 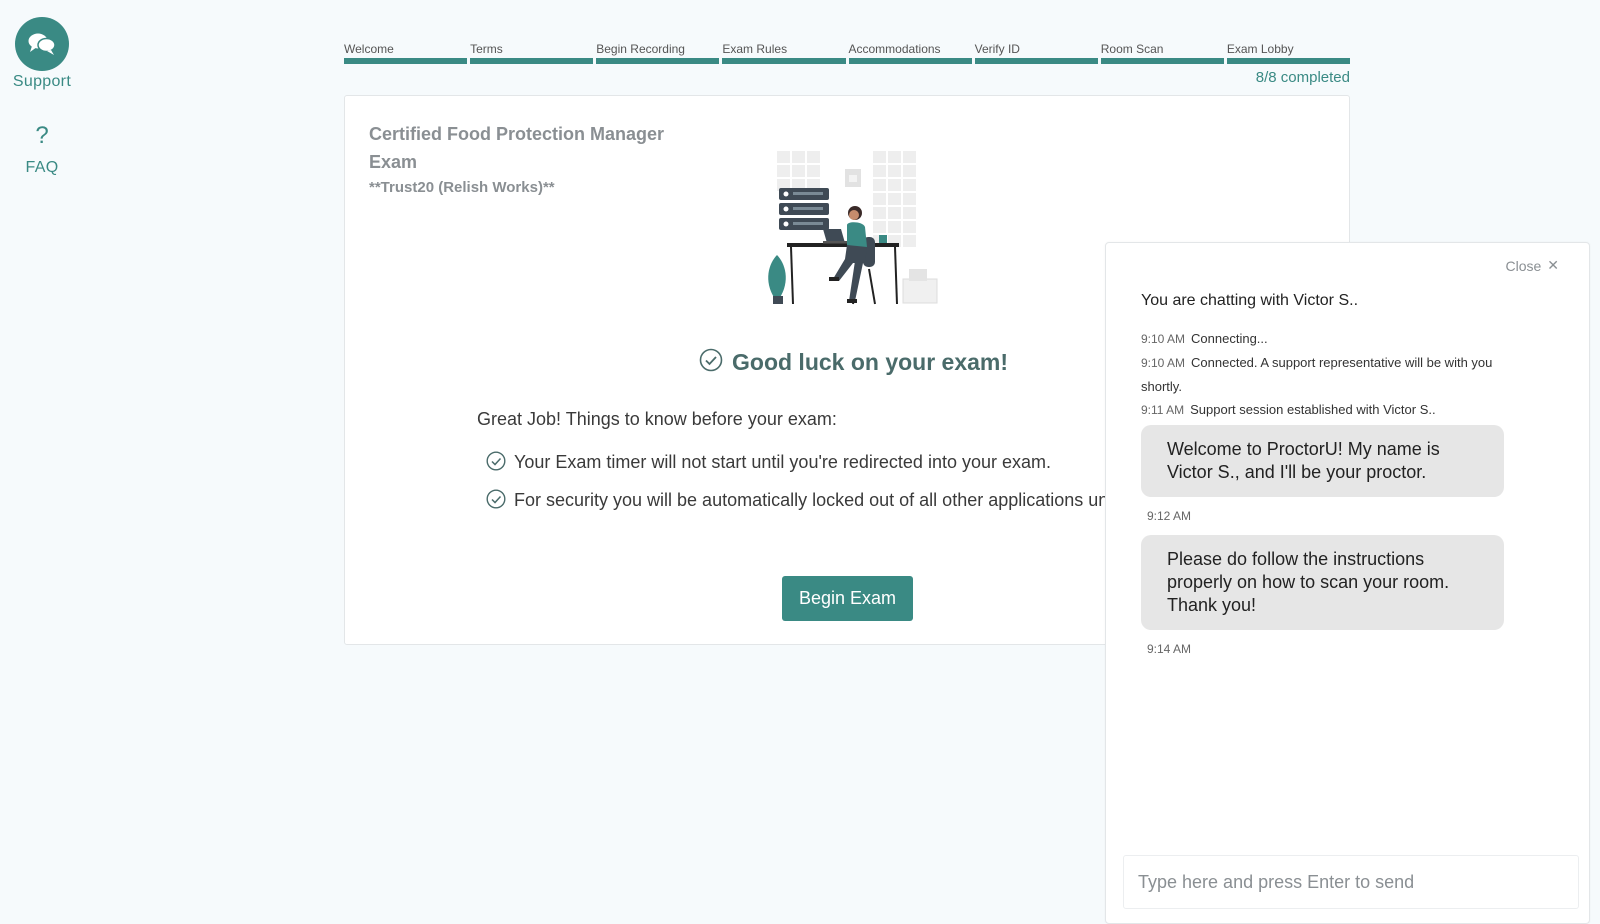 I want to click on chatting-with-text: You are chatting with Victor S.., so click(x=1250, y=300).